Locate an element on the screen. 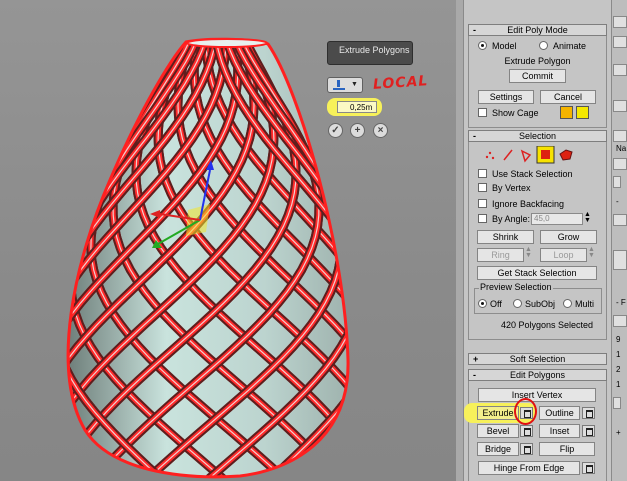  extrude-type-dropdown: ▼ is located at coordinates (347, 86).